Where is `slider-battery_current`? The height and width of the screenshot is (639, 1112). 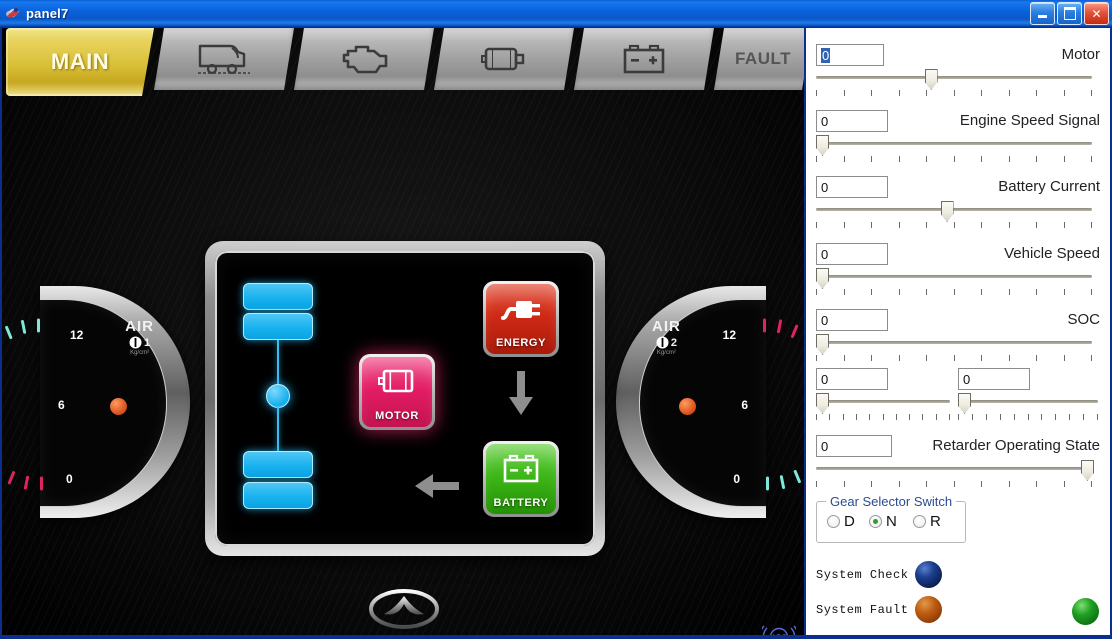 slider-battery_current is located at coordinates (954, 214).